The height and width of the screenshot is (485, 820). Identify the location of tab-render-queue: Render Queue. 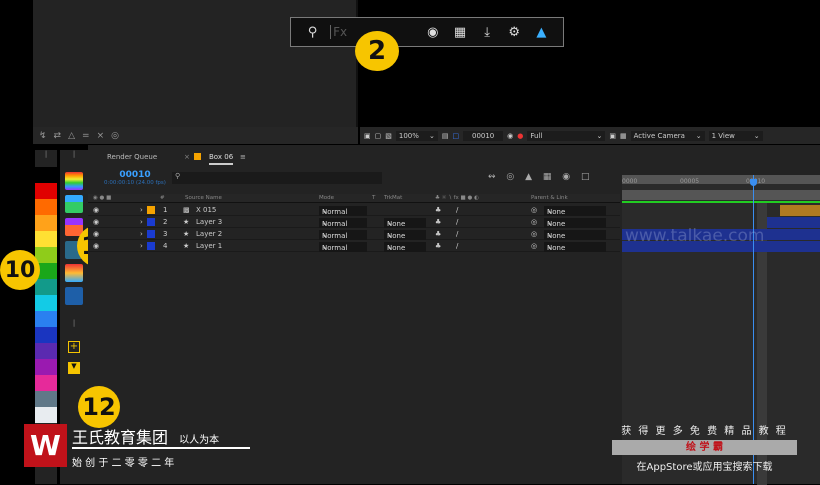
(132, 157).